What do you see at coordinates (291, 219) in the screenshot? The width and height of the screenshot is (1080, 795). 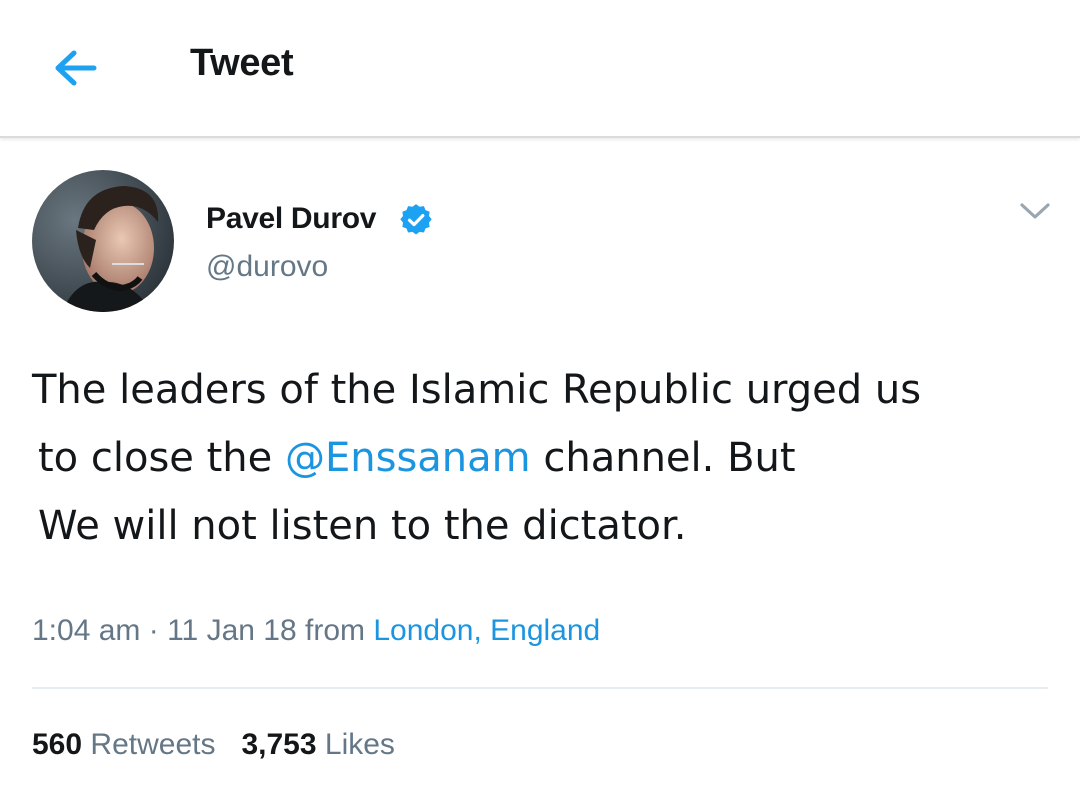 I see `author-name: Pavel Durov` at bounding box center [291, 219].